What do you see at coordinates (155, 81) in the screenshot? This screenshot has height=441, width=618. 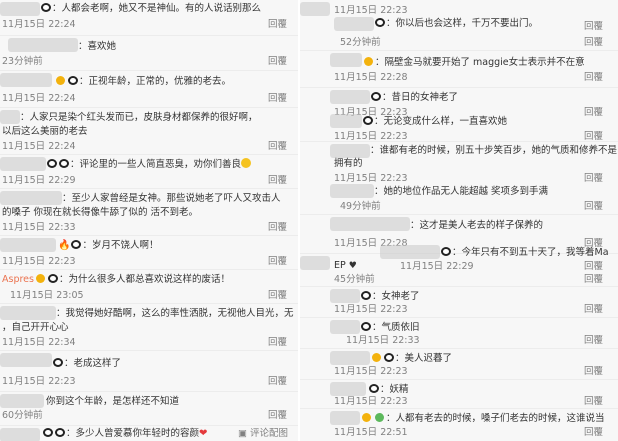 I see `comment-text: ：正视年龄，正常的，优雅的老去。` at bounding box center [155, 81].